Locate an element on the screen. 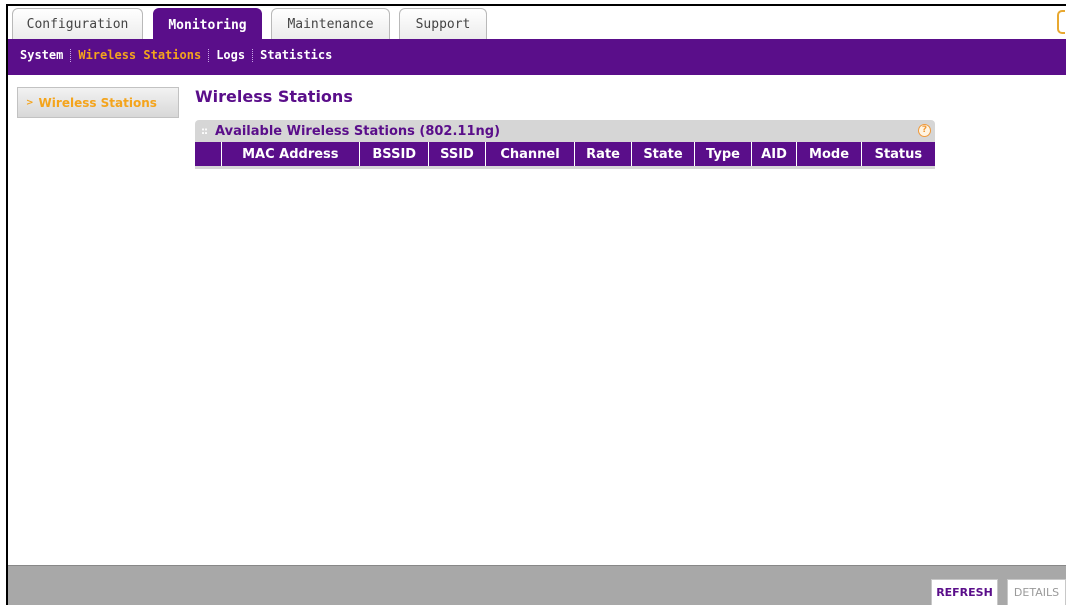 The image size is (1066, 605). table-bottom-border is located at coordinates (565, 167).